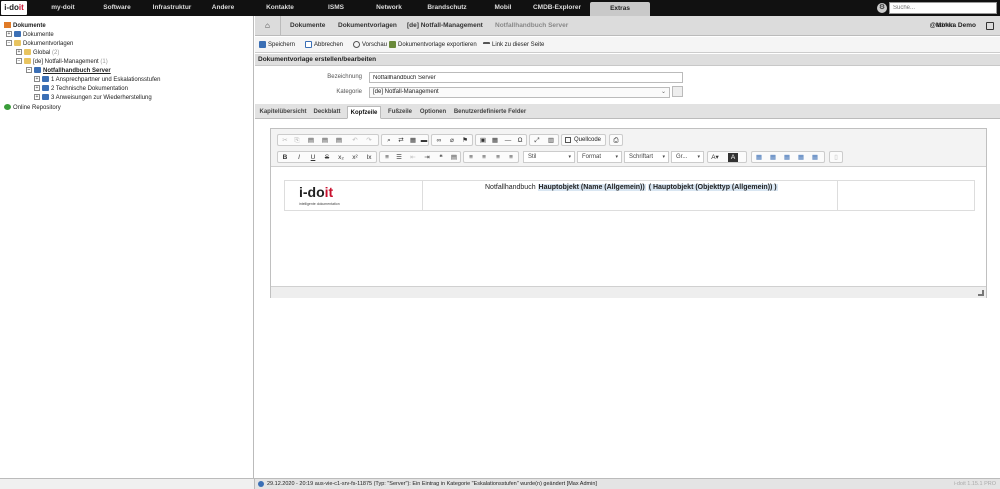  What do you see at coordinates (355, 157) in the screenshot?
I see `superscript-icon: x²` at bounding box center [355, 157].